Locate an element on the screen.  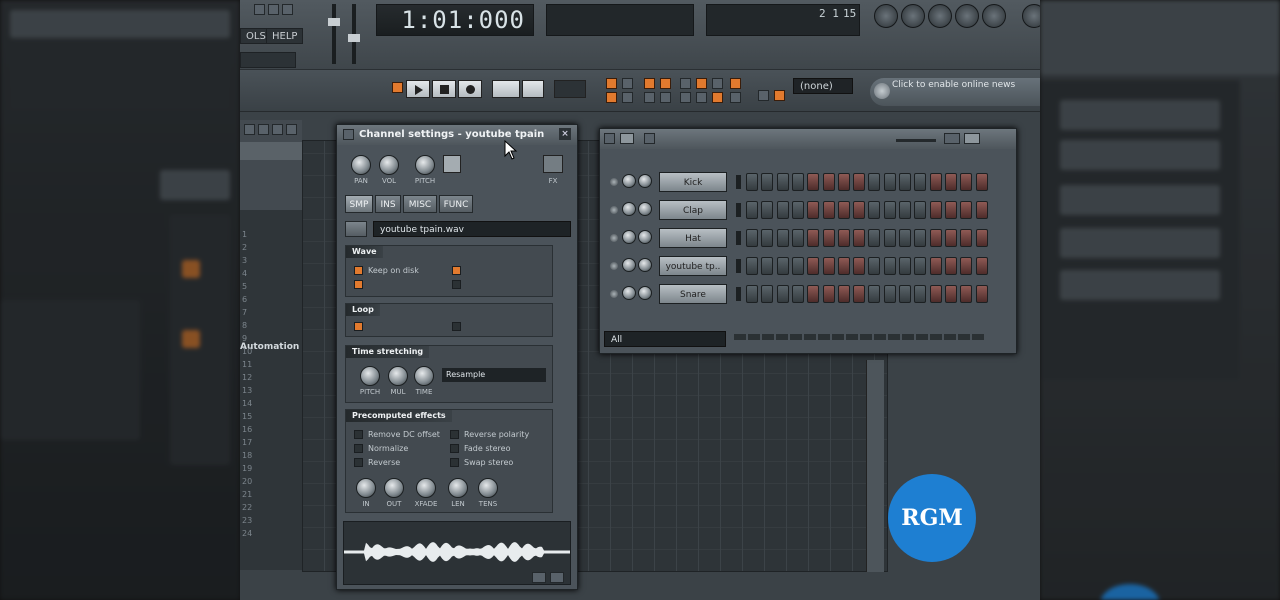
channel-settings-title: Channel settings - youtube tpain × is located at coordinates (457, 135).